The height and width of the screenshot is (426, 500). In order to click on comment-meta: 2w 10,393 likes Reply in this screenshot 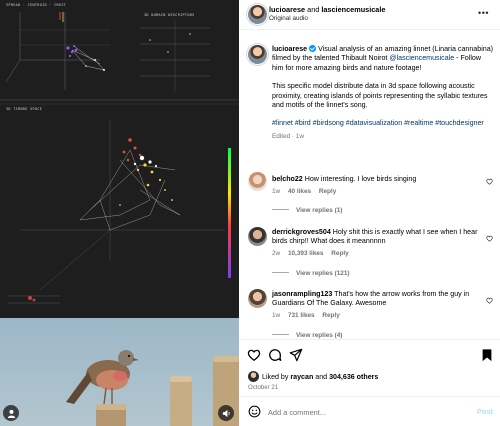, I will do `click(310, 253)`.